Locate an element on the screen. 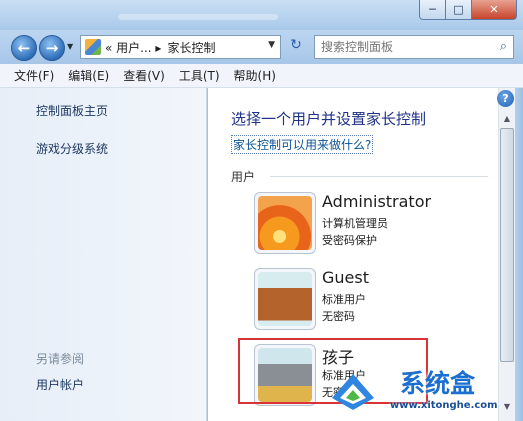 The height and width of the screenshot is (421, 523). flower-picture-icon is located at coordinates (285, 223).